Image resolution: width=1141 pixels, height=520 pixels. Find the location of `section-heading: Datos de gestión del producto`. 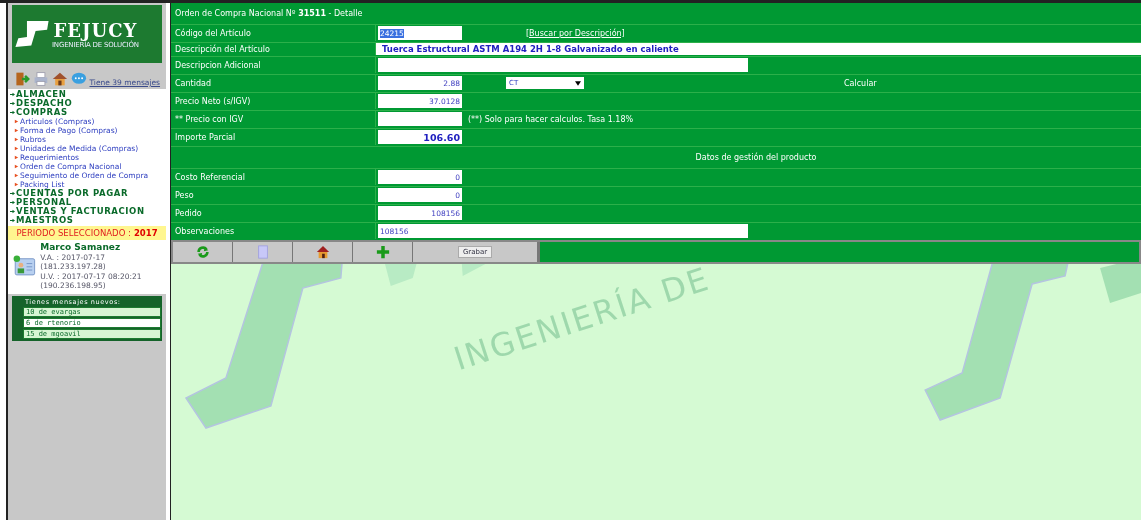

section-heading: Datos de gestión del producto is located at coordinates (755, 157).